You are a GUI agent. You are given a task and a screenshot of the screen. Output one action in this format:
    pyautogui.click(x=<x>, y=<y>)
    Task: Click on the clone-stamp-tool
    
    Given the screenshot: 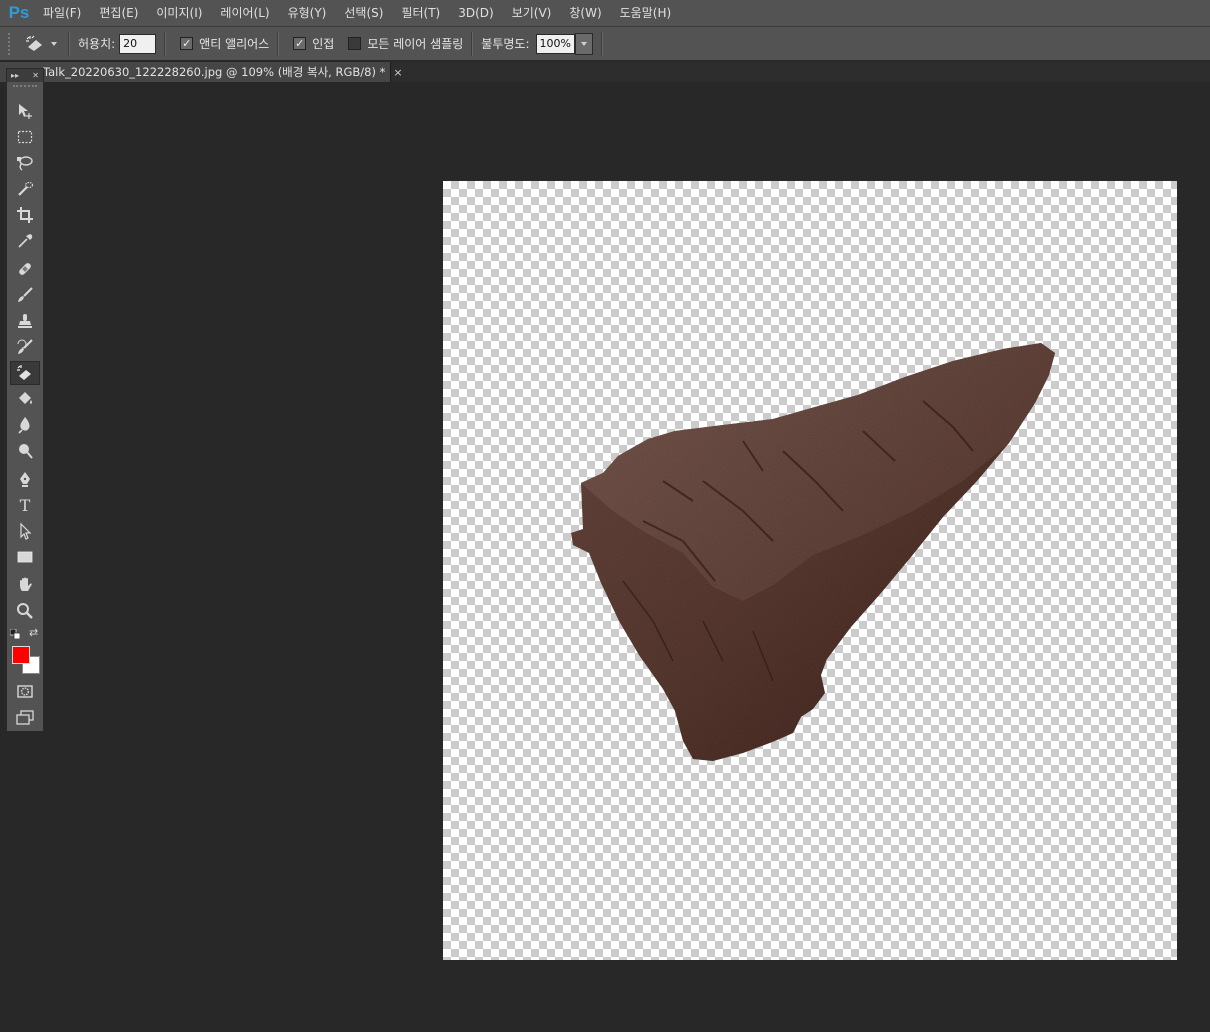 What is the action you would take?
    pyautogui.click(x=25, y=321)
    